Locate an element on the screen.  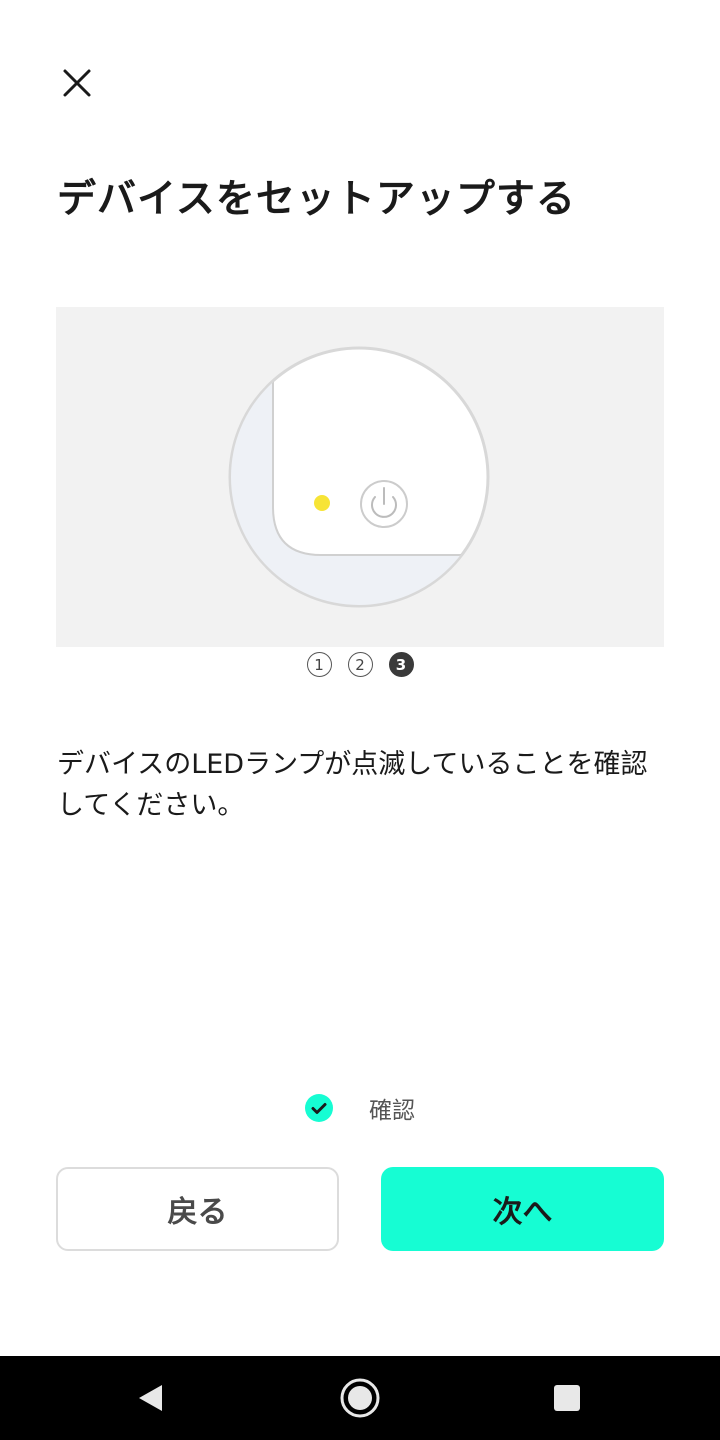
recents-square-icon is located at coordinates (567, 1398).